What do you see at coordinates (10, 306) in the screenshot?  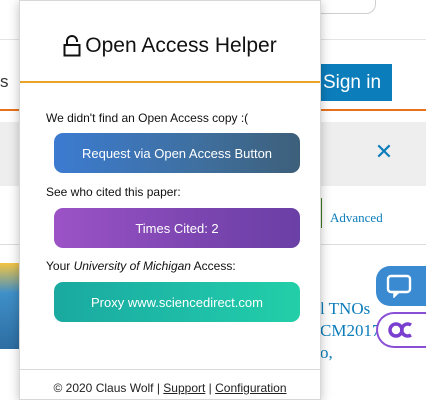 I see `journal-cover-image` at bounding box center [10, 306].